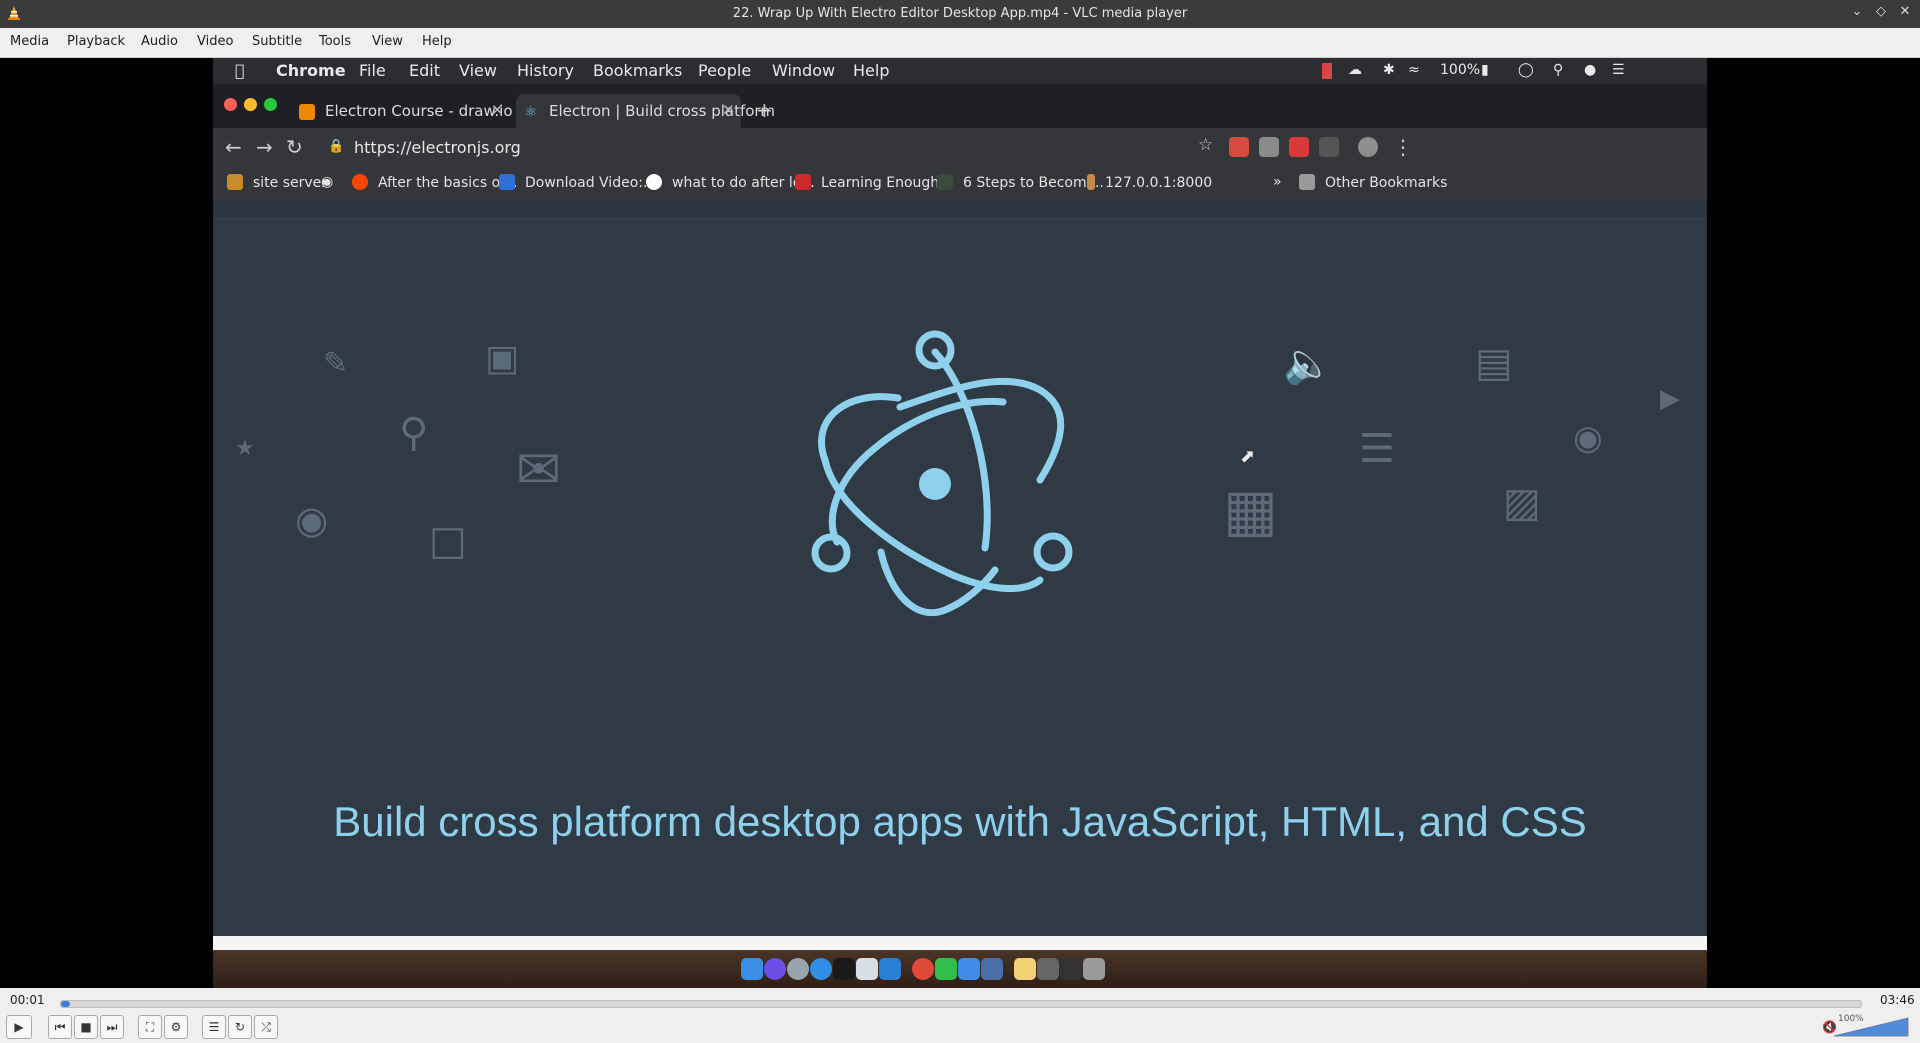 This screenshot has height=1043, width=1920. Describe the element at coordinates (945, 182) in the screenshot. I see `z-favicon-icon` at that location.